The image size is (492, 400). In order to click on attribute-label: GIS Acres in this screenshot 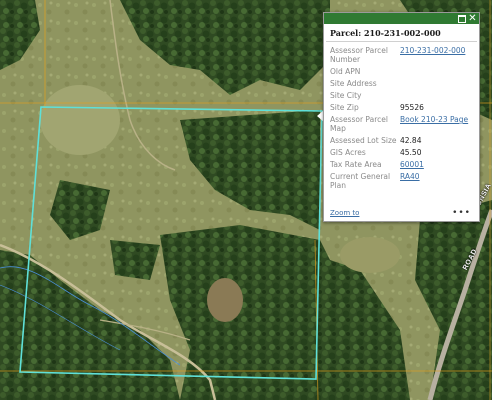, I will do `click(348, 152)`.